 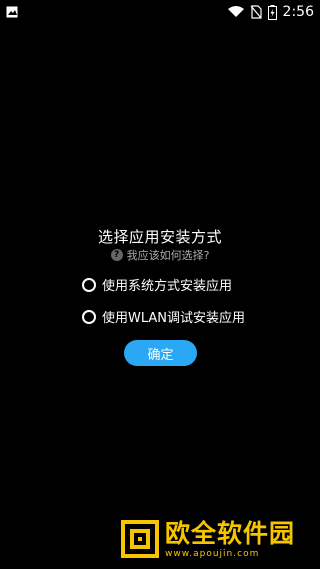 I want to click on help-link: ? 我应该如何选择?, so click(x=160, y=255).